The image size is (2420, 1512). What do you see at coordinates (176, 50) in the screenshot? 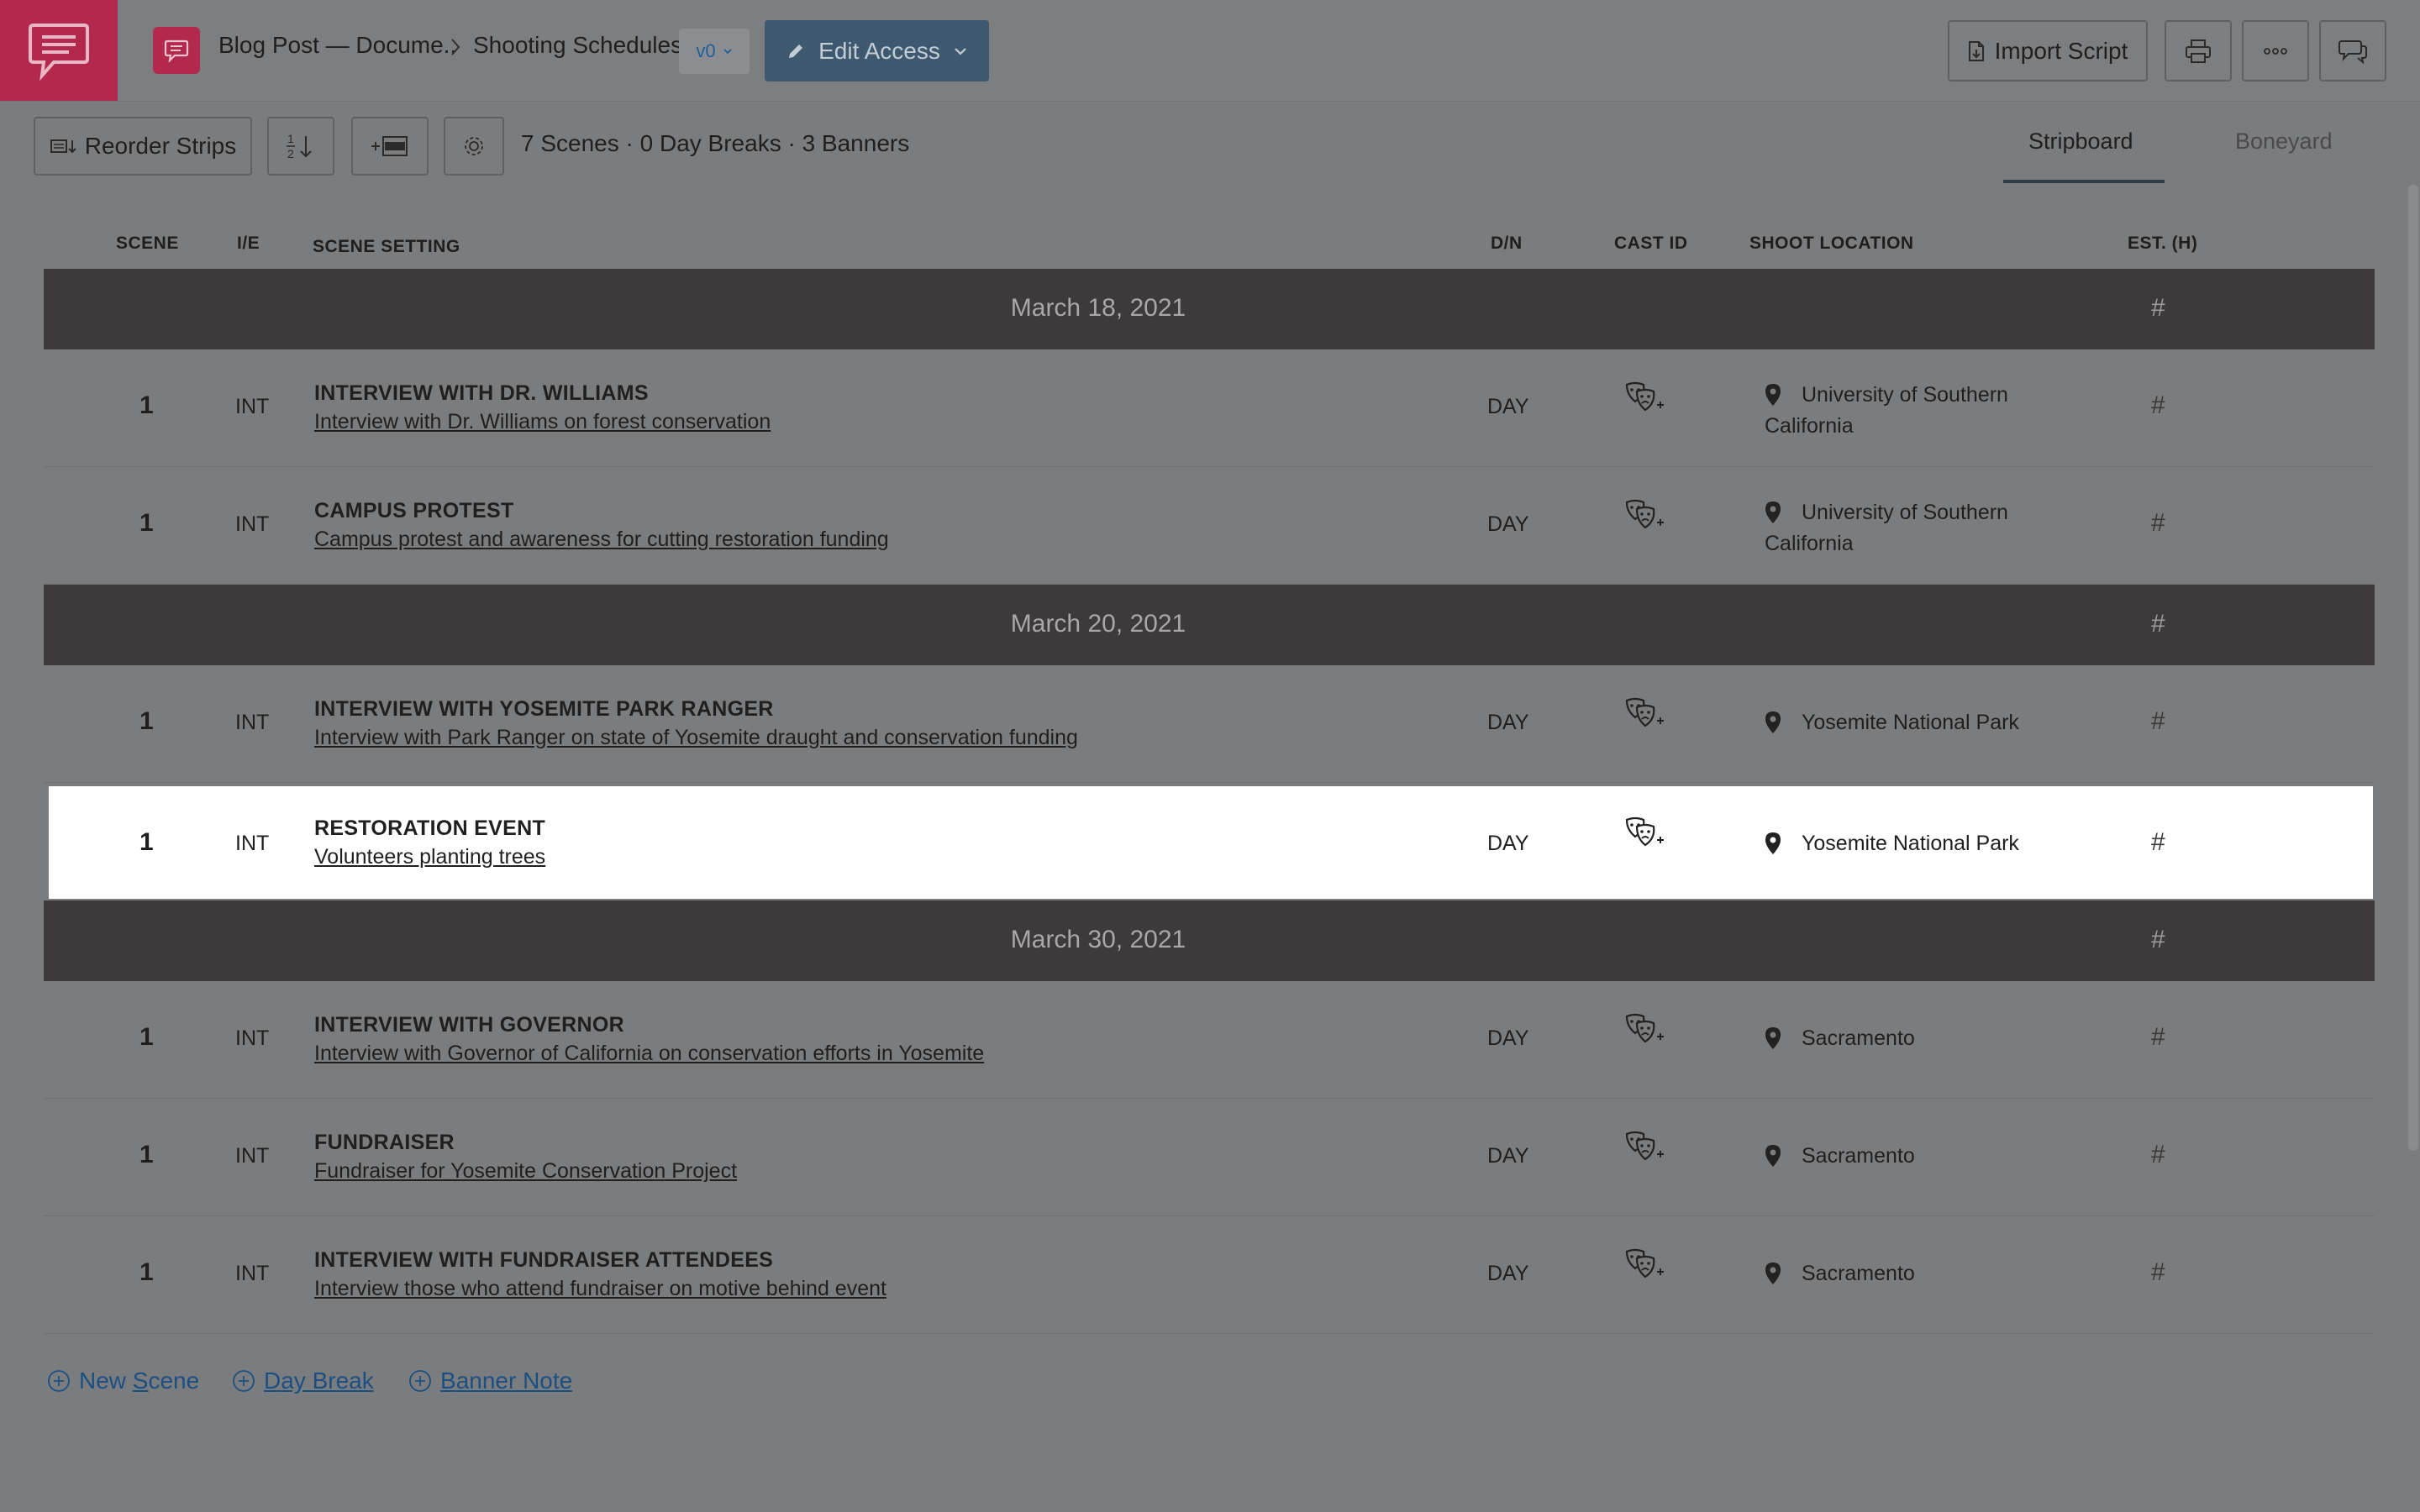
I see `document-icon` at bounding box center [176, 50].